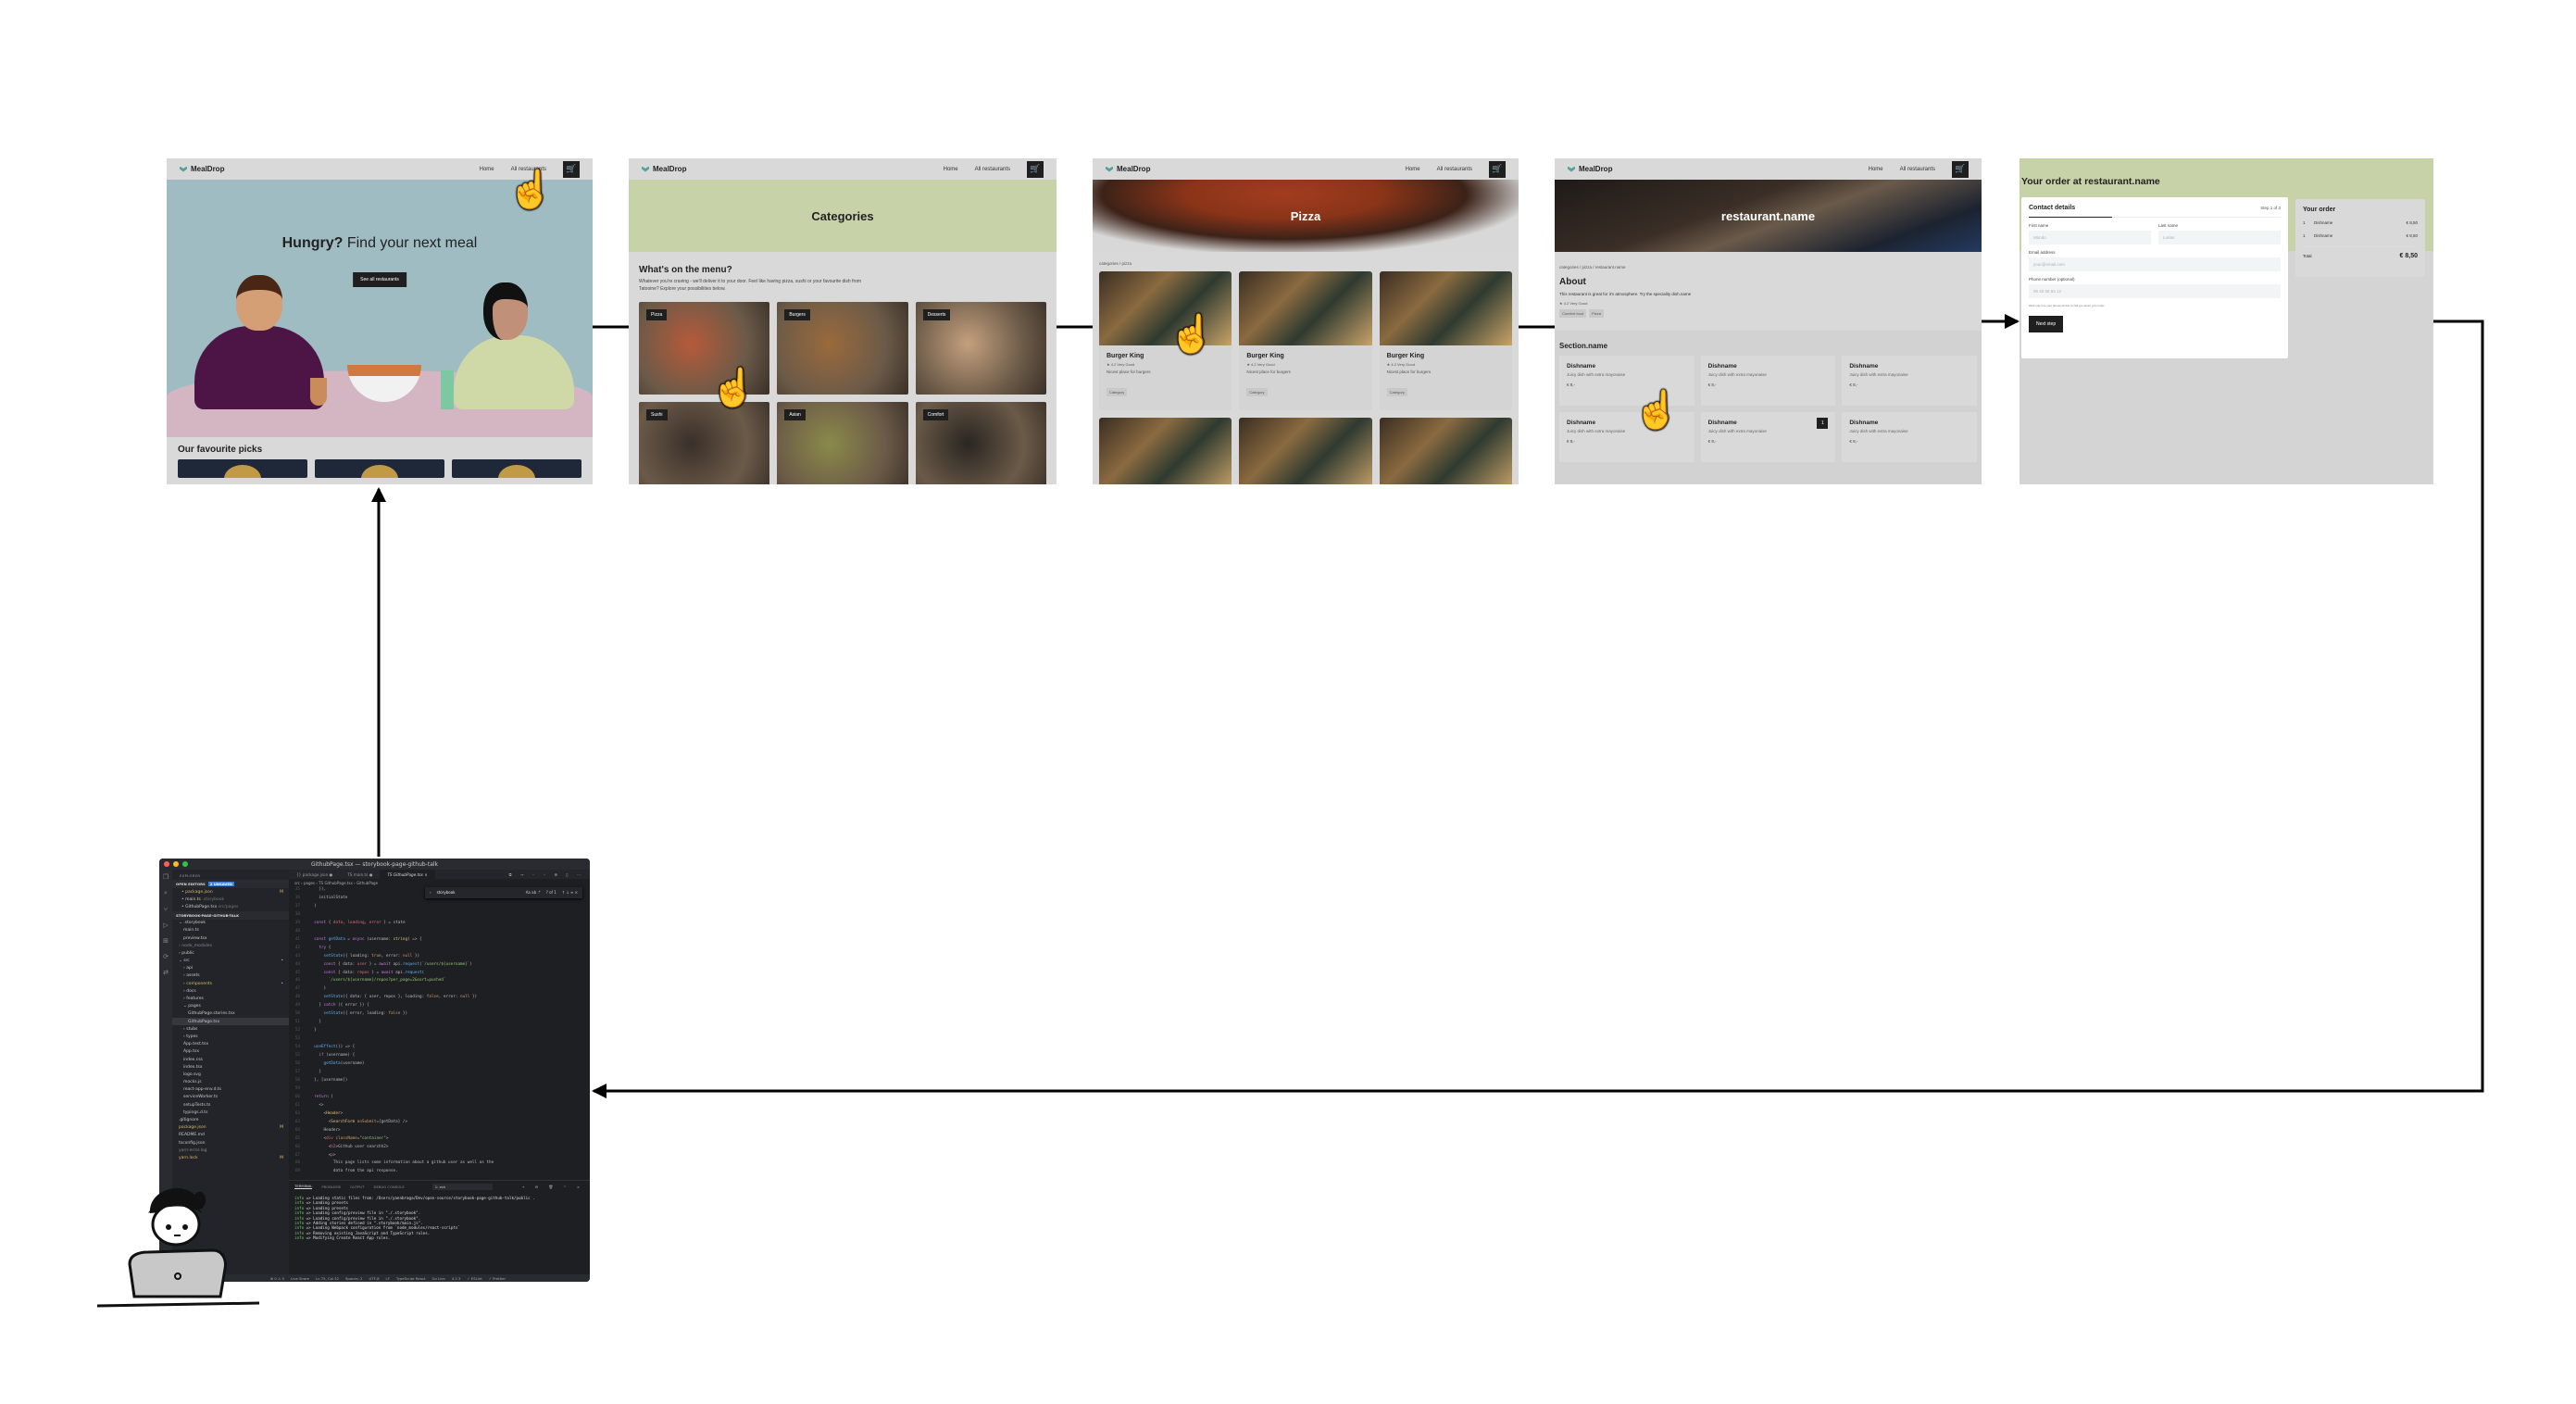 The width and height of the screenshot is (2576, 1404). I want to click on status-item: Go Live, so click(438, 1278).